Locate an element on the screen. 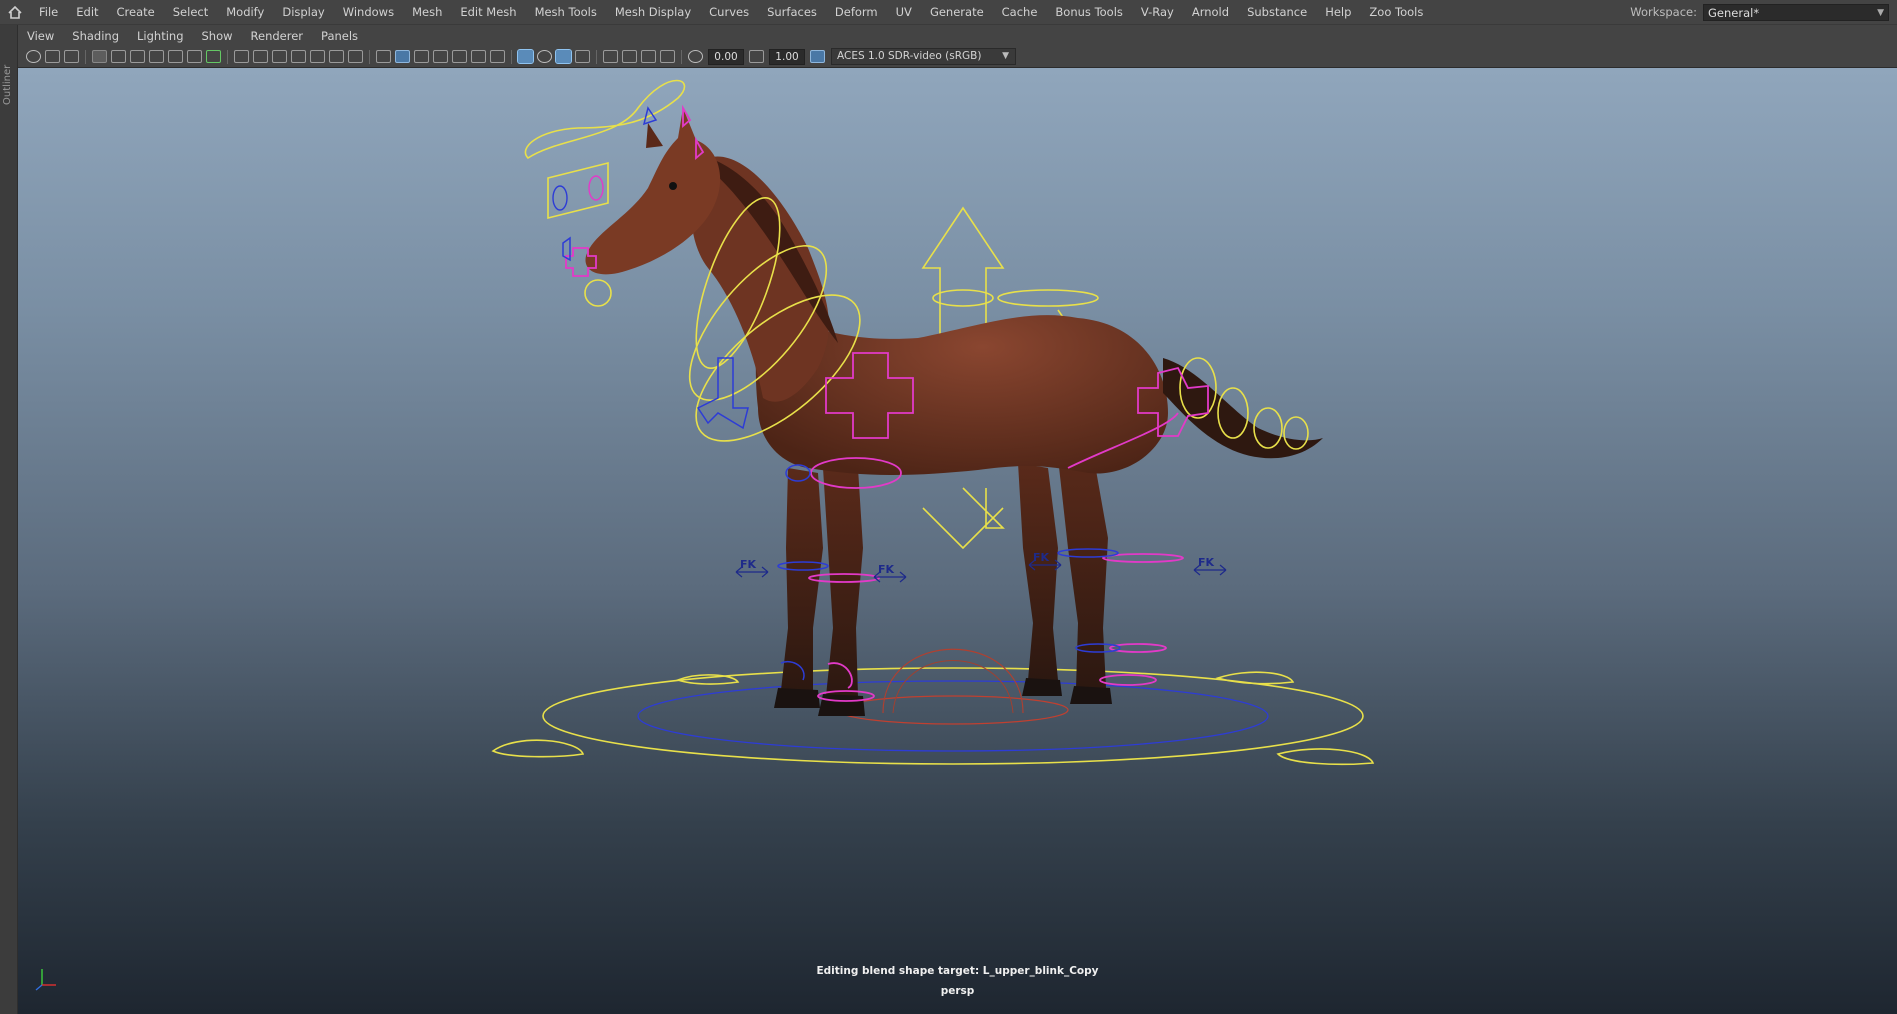 This screenshot has height=1014, width=1897. textured-icon is located at coordinates (440, 56).